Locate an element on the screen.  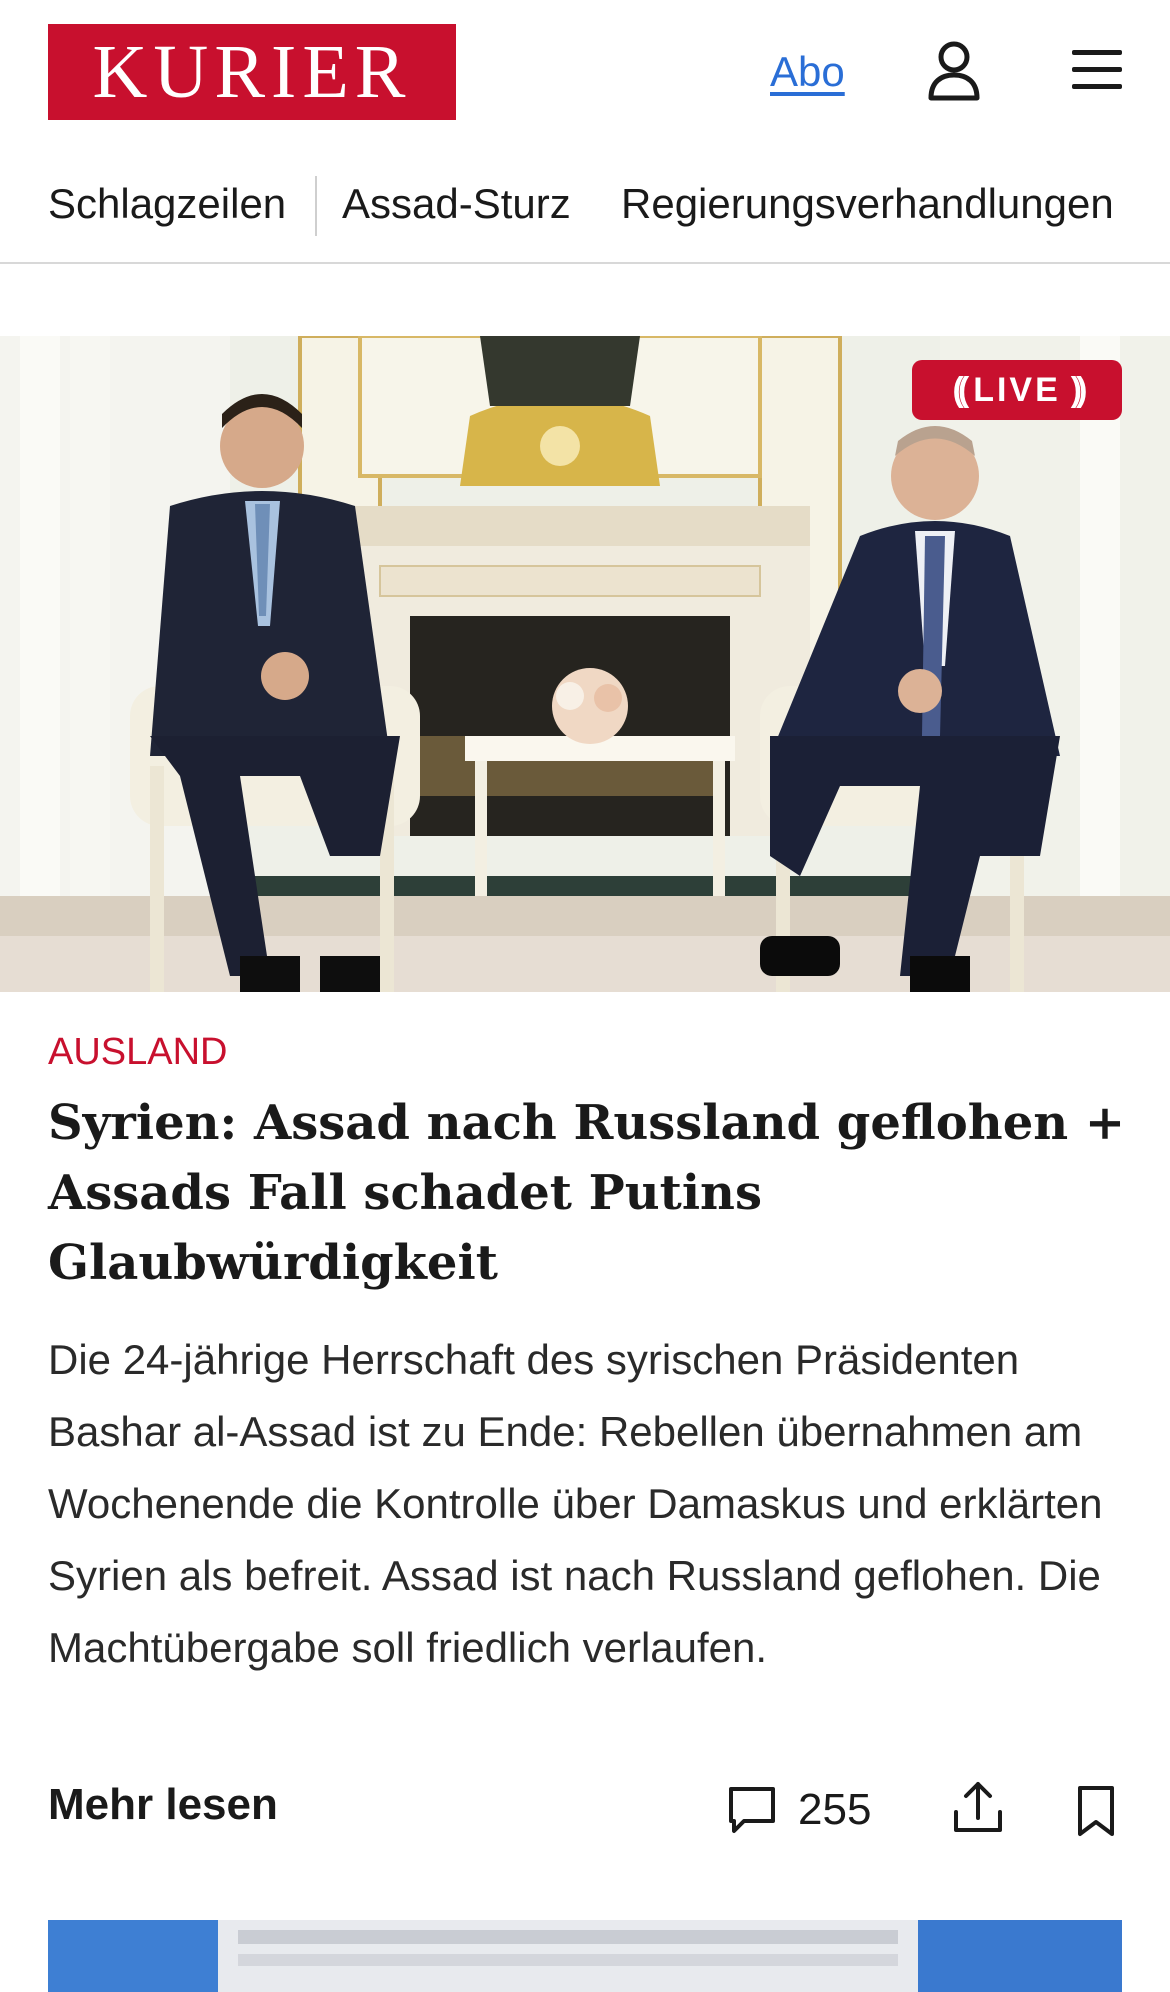
read-more-link: Mehr lesen is located at coordinates (163, 1805).